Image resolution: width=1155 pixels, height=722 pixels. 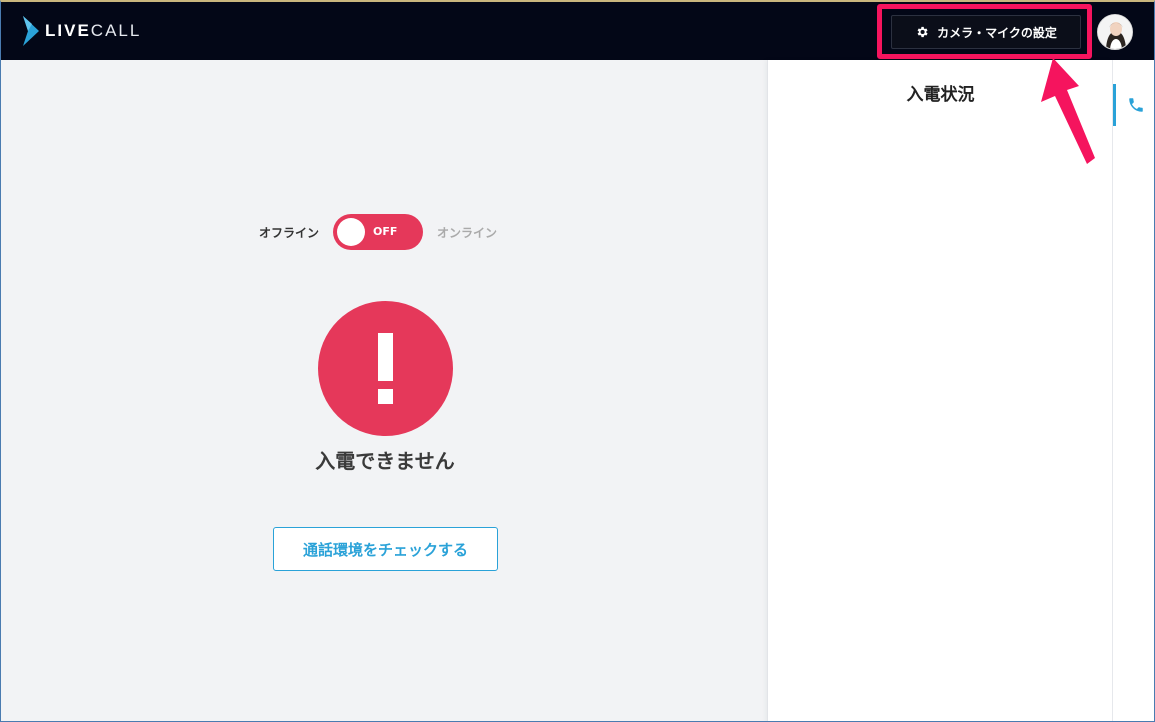 I want to click on logo-wordmark: LIVECALL, so click(x=93, y=30).